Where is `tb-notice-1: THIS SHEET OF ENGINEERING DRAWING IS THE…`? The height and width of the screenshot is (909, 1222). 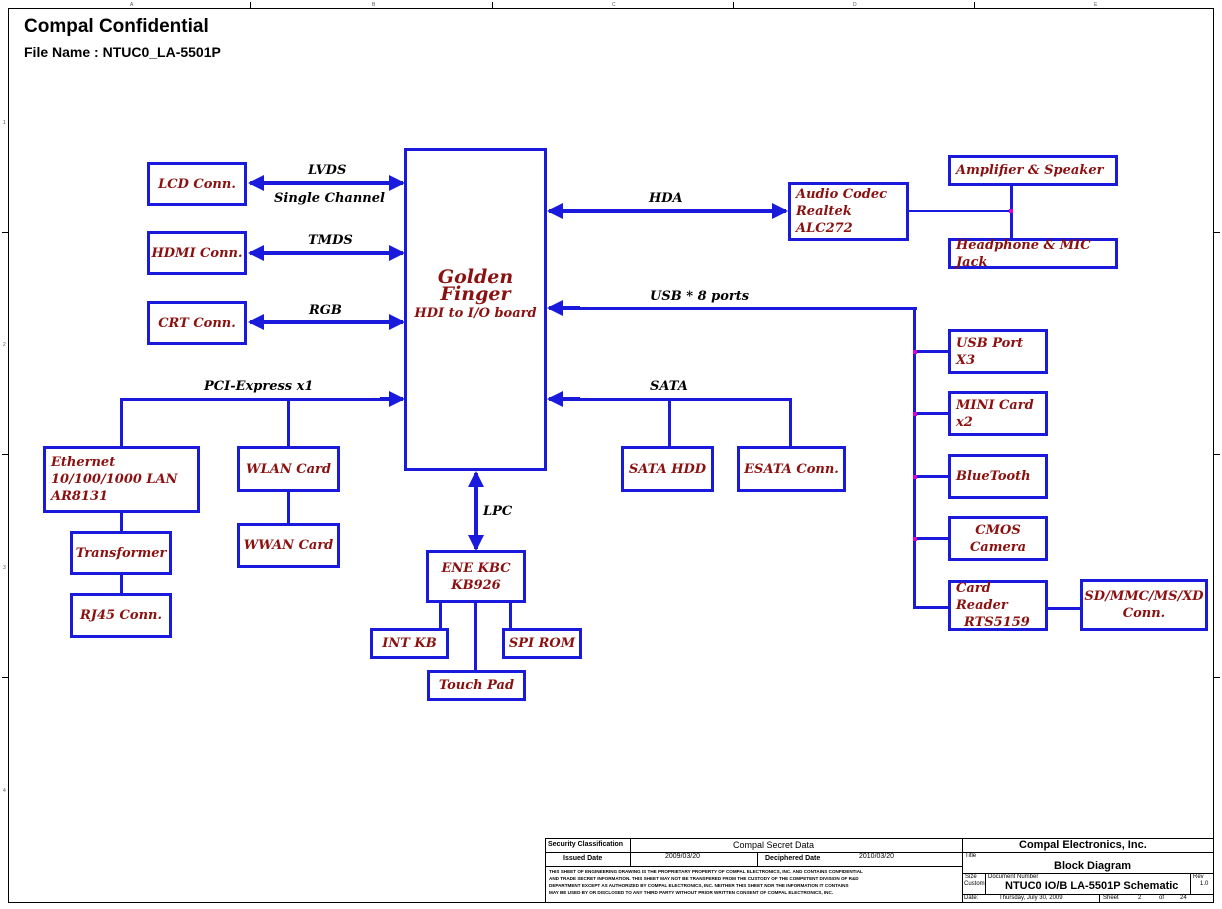 tb-notice-1: THIS SHEET OF ENGINEERING DRAWING IS THE… is located at coordinates (706, 871).